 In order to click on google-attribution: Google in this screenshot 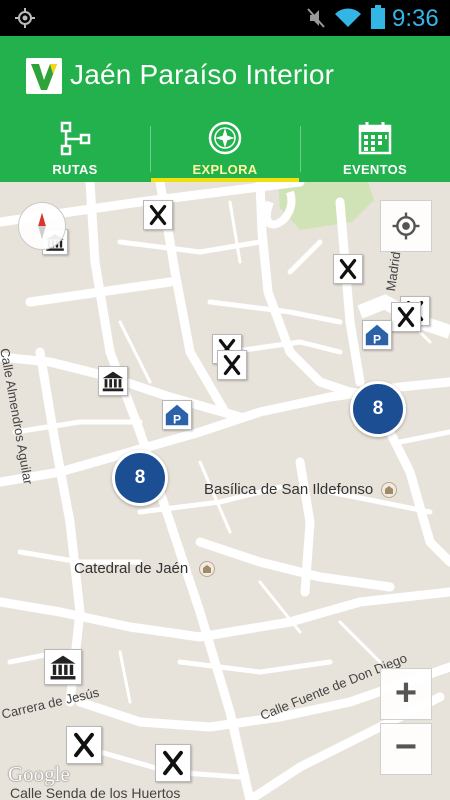, I will do `click(39, 774)`.